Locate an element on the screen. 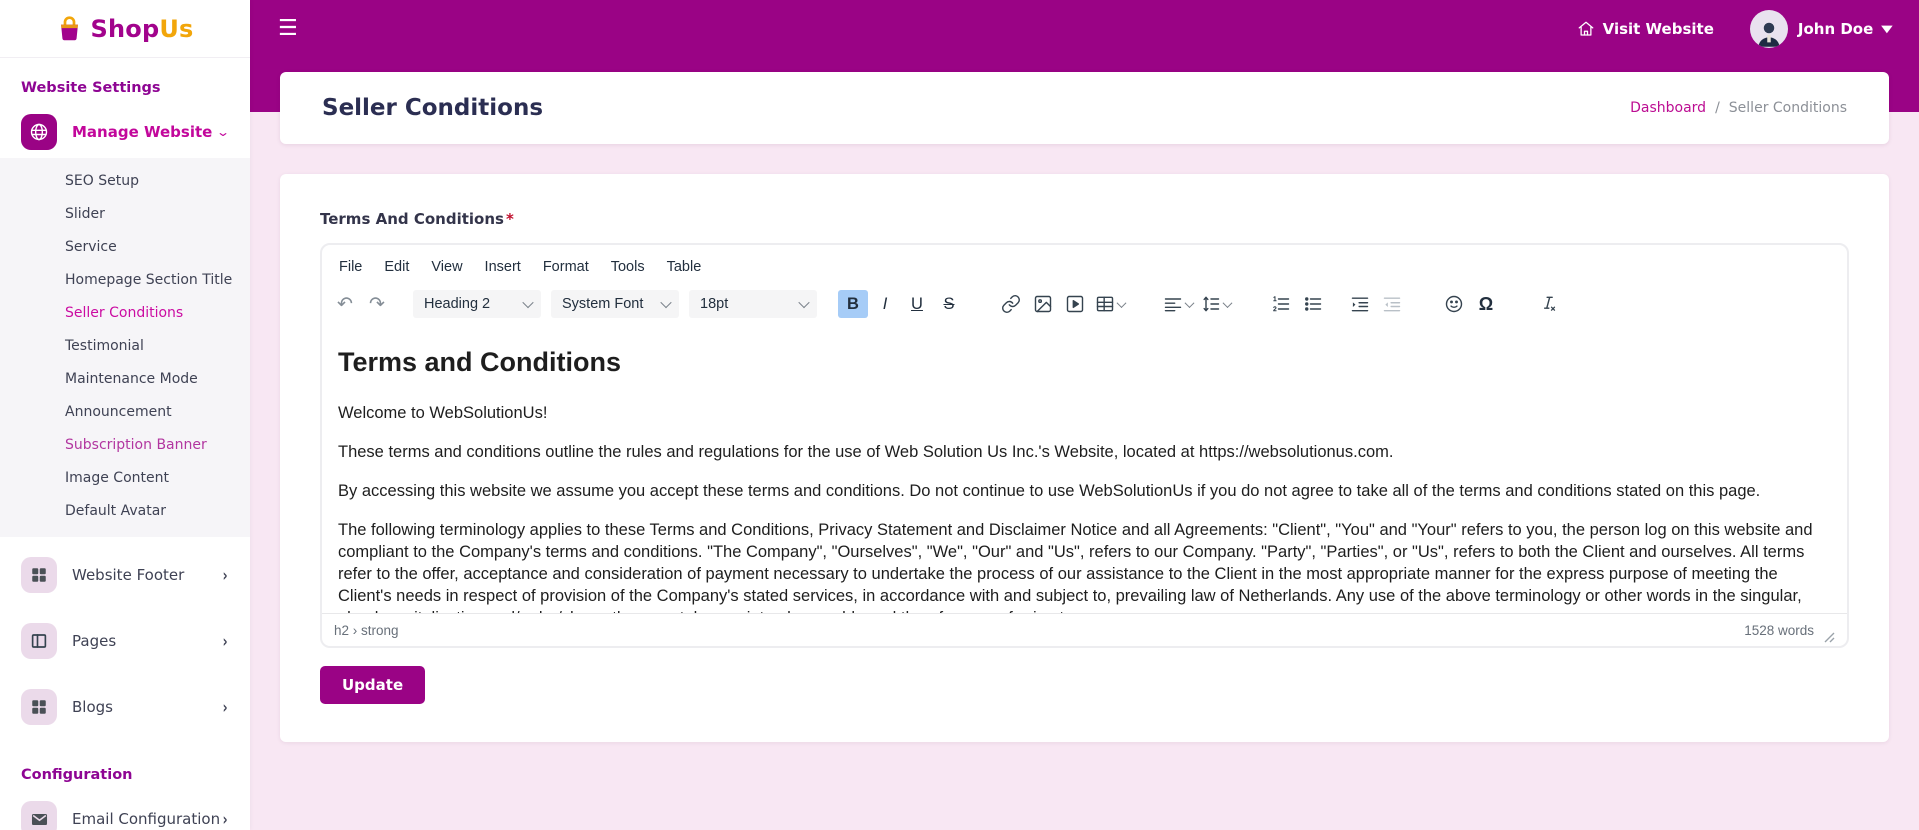 The height and width of the screenshot is (830, 1919). media-play-icon is located at coordinates (1075, 304).